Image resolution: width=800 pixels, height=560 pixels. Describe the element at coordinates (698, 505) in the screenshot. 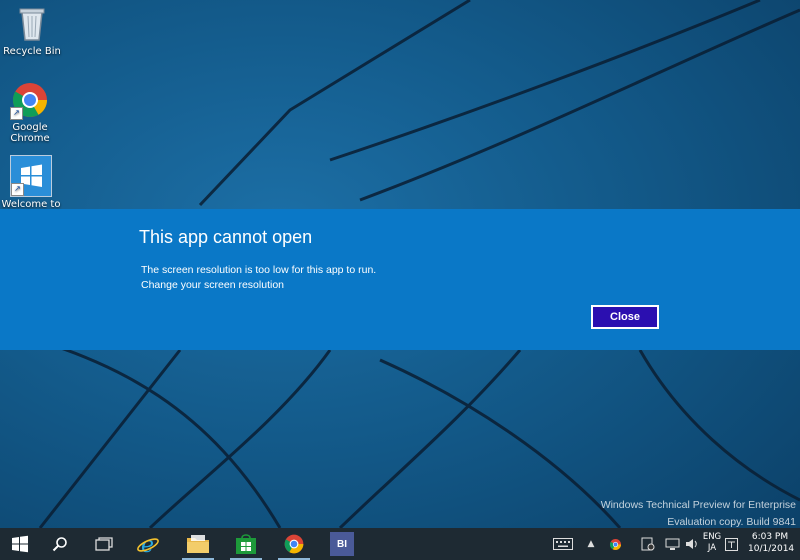

I see `watermark-line1: Windows Technical Preview for Enterprise` at that location.